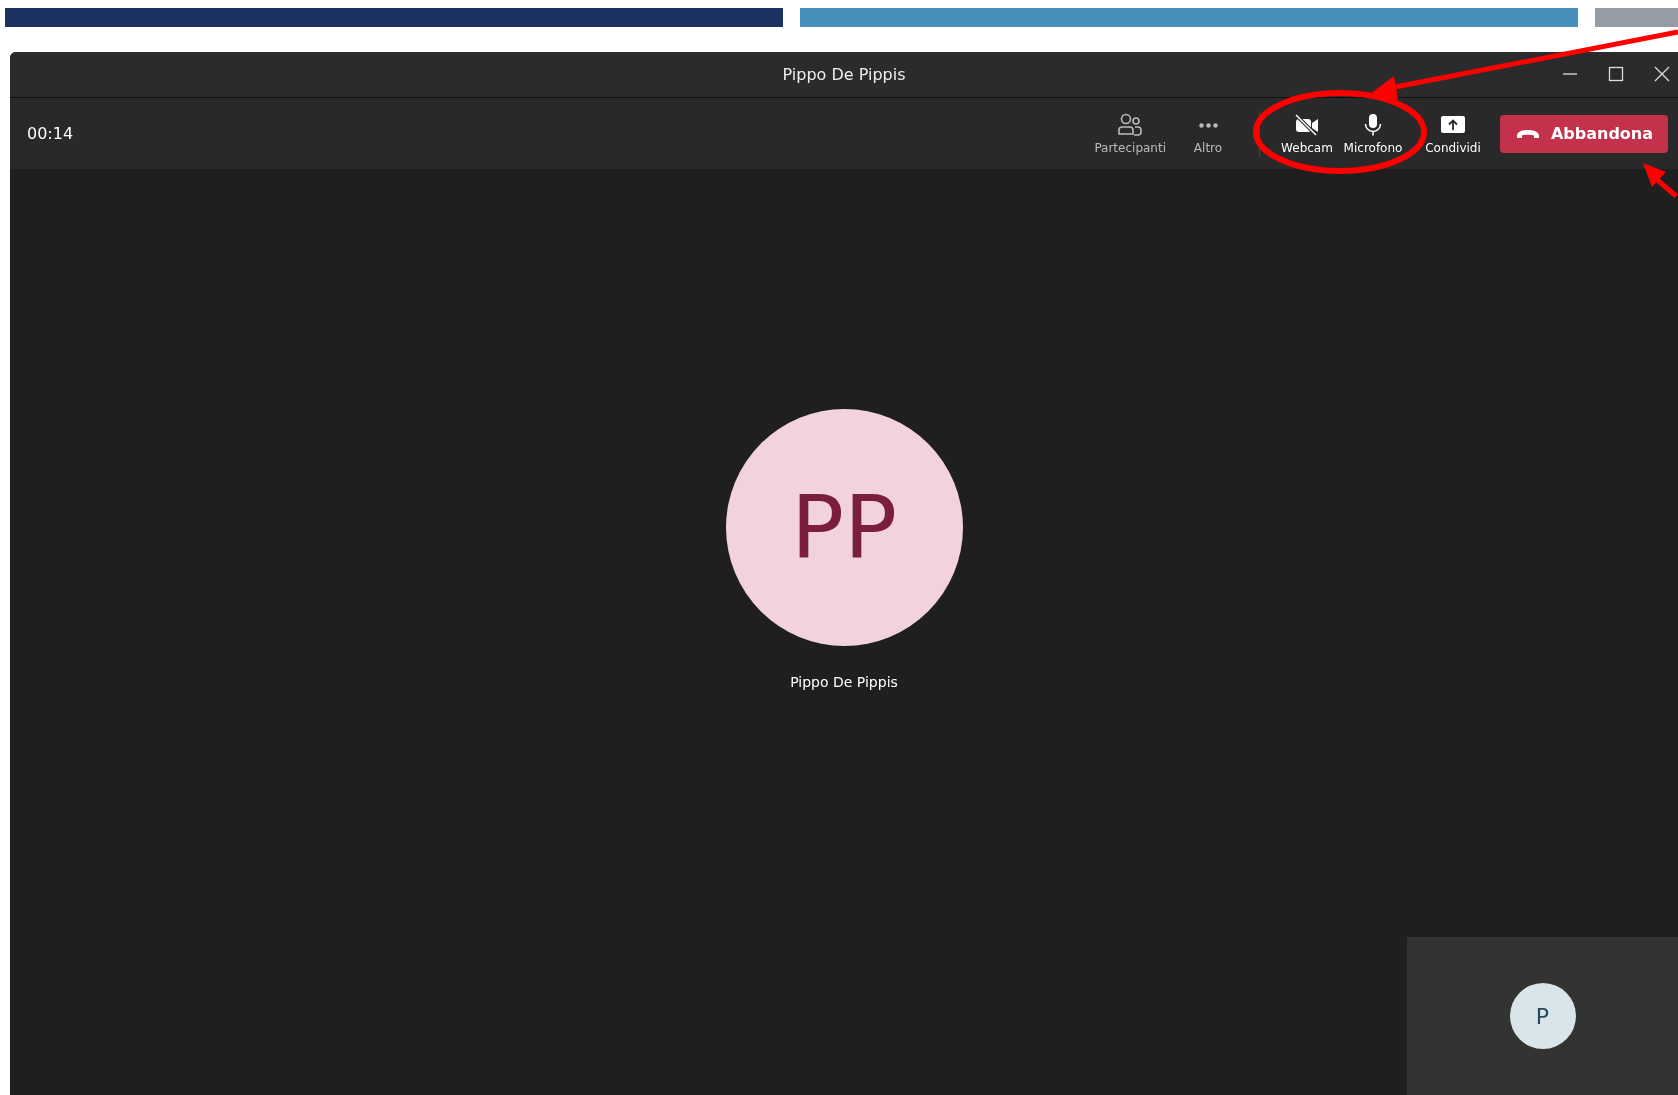  I want to click on participants-button: Partecipanti, so click(1130, 133).